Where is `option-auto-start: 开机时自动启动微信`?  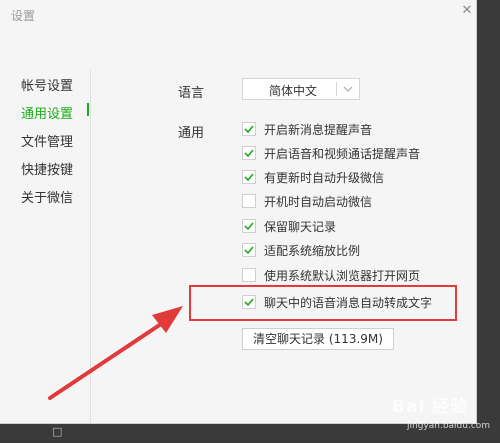
option-auto-start: 开机时自动启动微信 is located at coordinates (307, 201).